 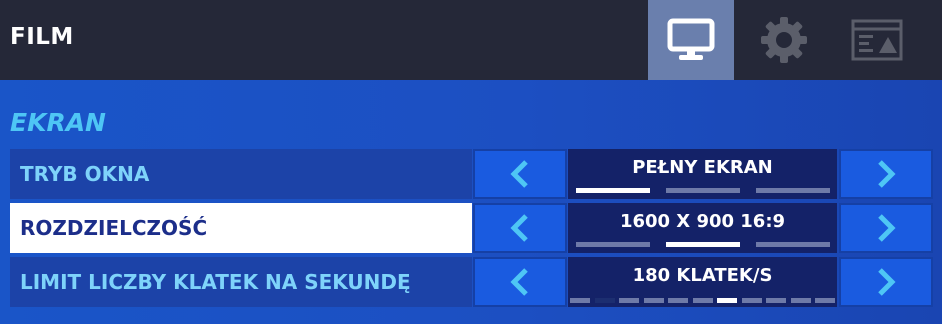 I want to click on gear-icon, so click(x=784, y=40).